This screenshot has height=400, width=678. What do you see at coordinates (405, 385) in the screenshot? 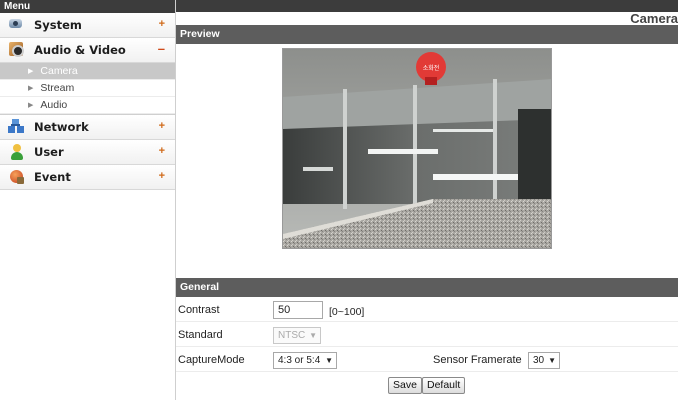
I see `save-button: Save` at bounding box center [405, 385].